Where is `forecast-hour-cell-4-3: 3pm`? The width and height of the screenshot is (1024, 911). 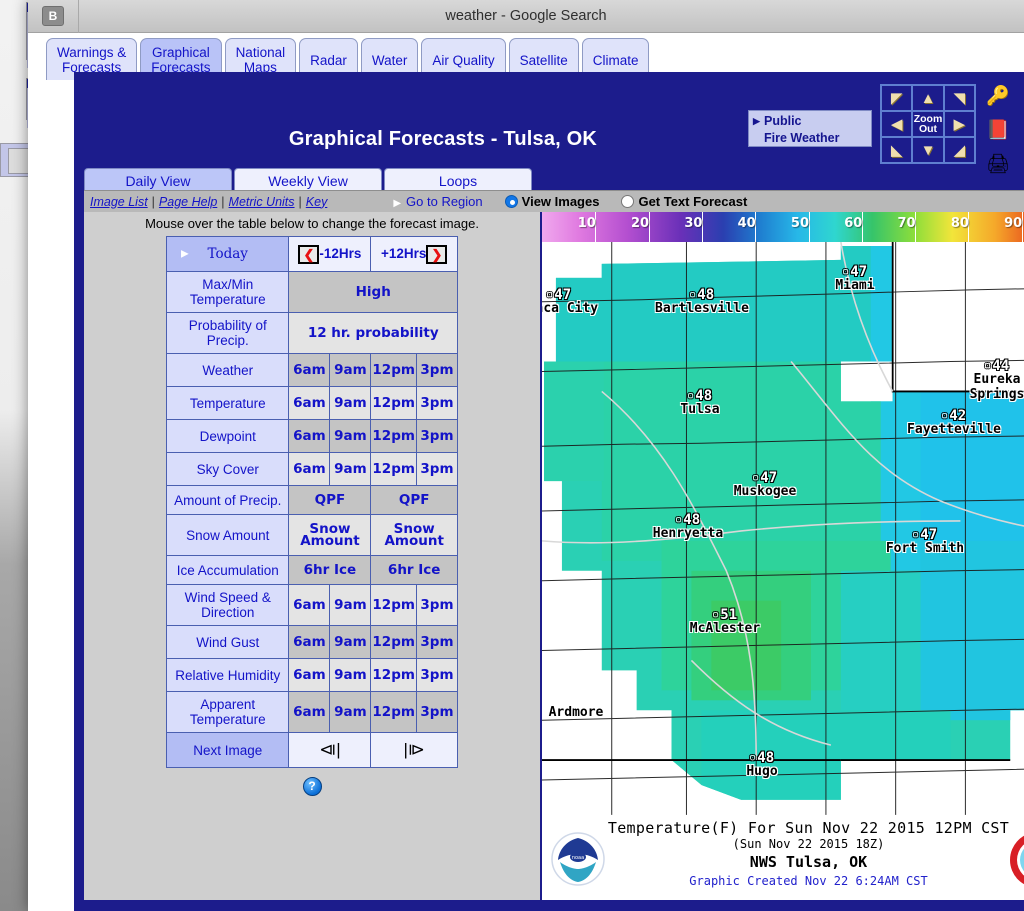 forecast-hour-cell-4-3: 3pm is located at coordinates (437, 436).